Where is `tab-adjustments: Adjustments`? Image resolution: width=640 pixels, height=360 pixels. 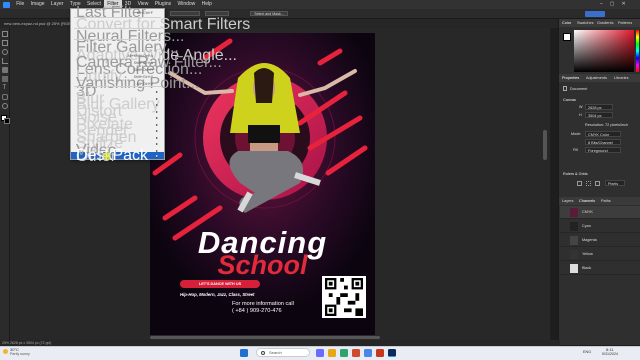
tab-adjustments: Adjustments is located at coordinates (596, 78).